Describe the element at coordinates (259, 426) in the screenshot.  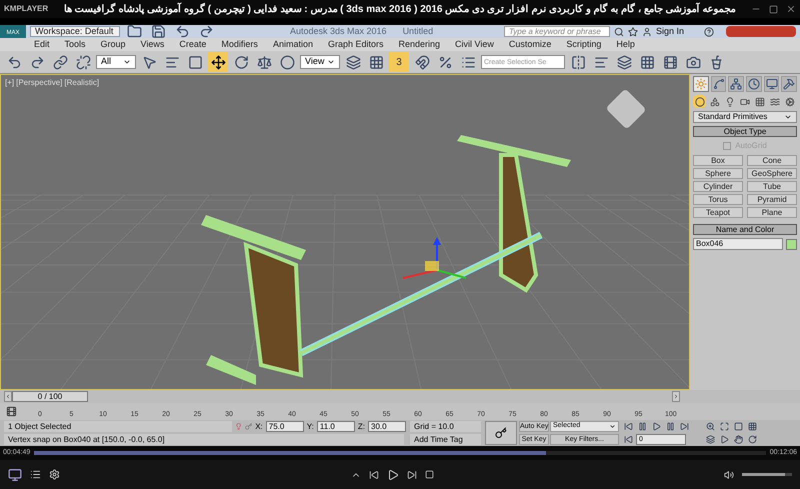
I see `coordinate-label: X:` at that location.